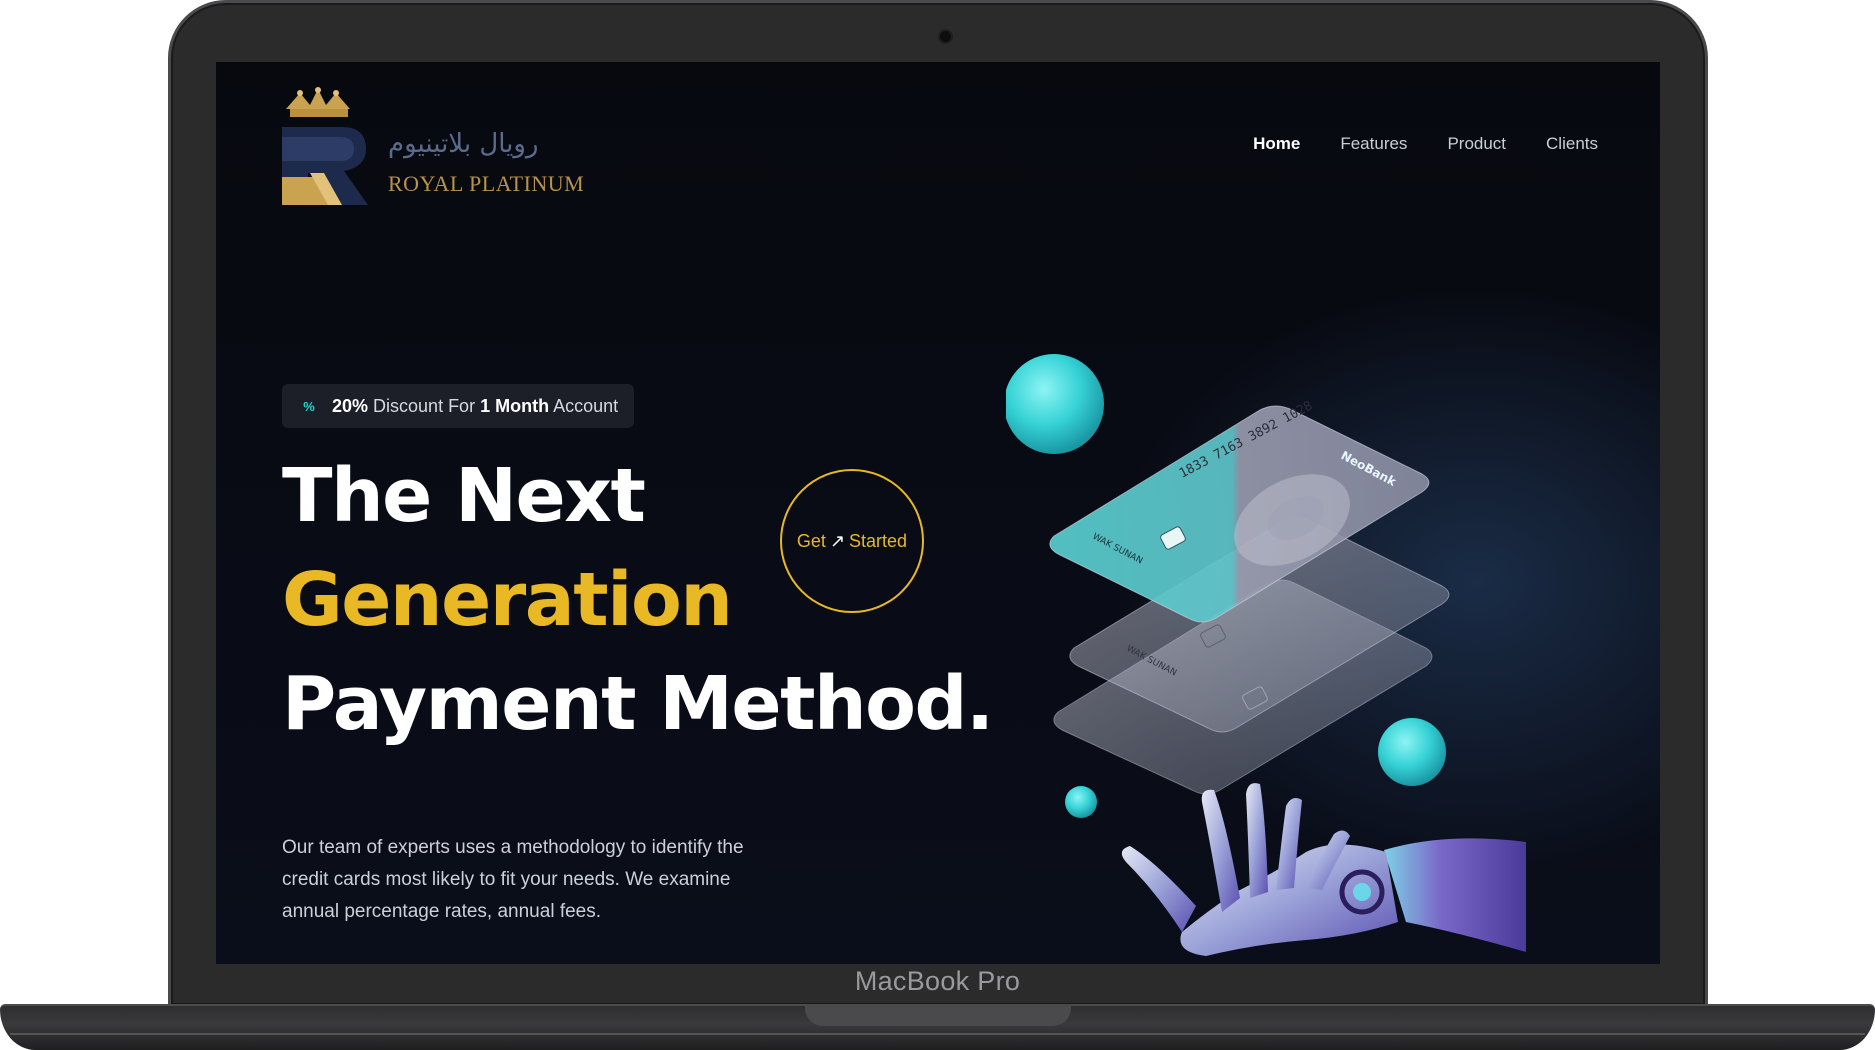 The image size is (1875, 1050). I want to click on discount-badge: % 20% Discount For 1 Month Account, so click(458, 406).